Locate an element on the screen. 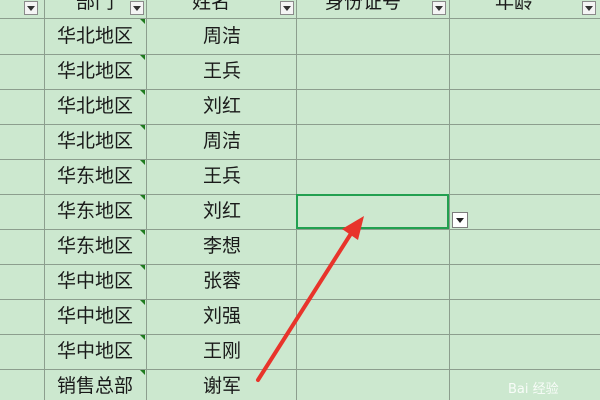 The width and height of the screenshot is (600, 400). header-name: 姓名 is located at coordinates (211, 9).